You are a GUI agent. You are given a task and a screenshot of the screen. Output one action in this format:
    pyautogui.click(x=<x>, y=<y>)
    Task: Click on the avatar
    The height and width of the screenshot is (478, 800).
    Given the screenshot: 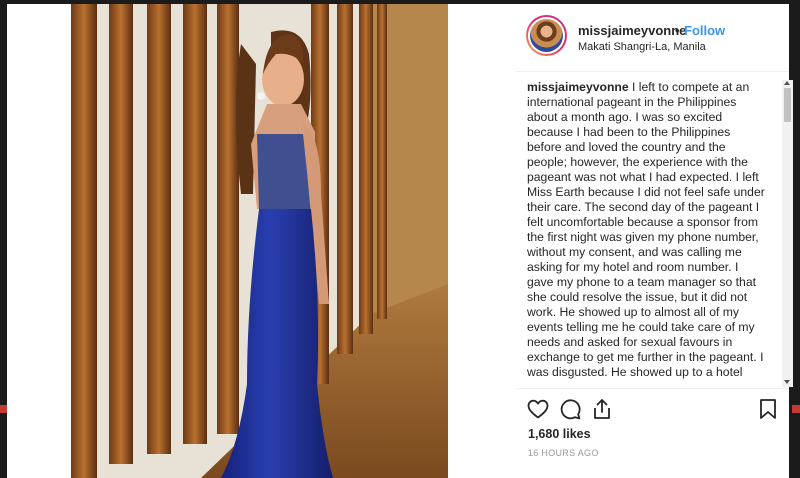 What is the action you would take?
    pyautogui.click(x=546, y=35)
    